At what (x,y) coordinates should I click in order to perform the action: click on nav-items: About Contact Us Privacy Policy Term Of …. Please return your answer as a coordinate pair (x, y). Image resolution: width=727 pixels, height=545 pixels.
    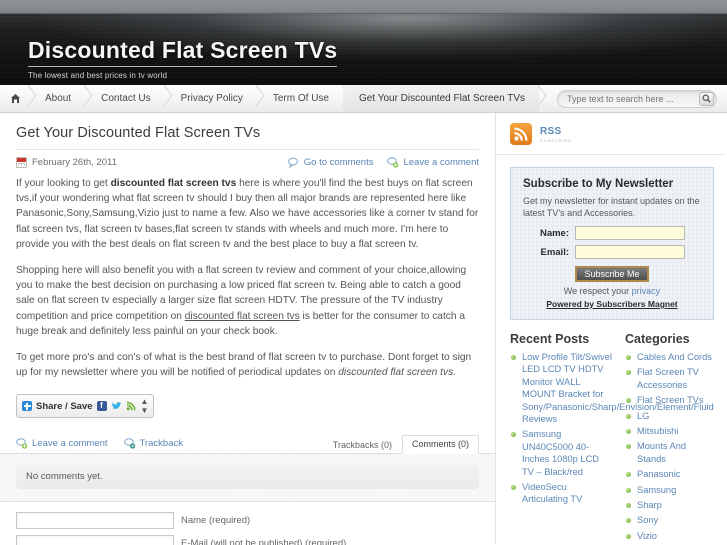
    Looking at the image, I should click on (269, 98).